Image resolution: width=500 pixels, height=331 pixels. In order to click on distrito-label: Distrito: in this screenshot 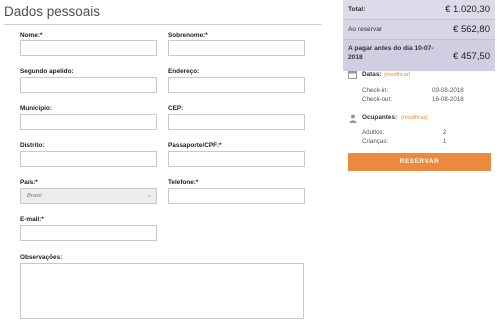, I will do `click(32, 145)`.